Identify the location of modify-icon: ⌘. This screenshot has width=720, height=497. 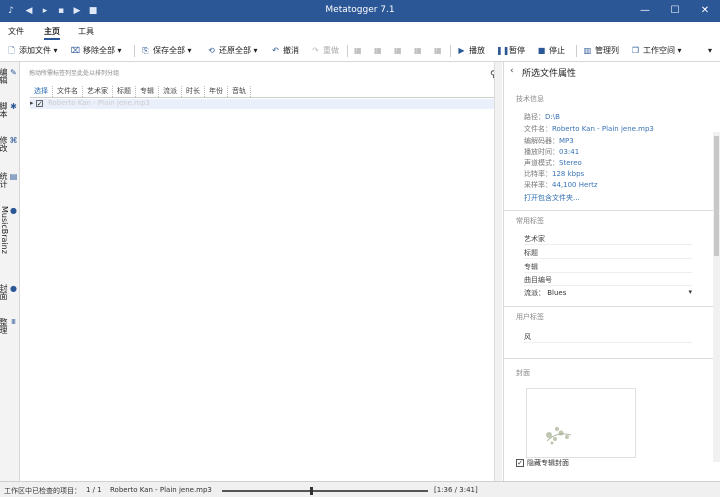
(13, 140).